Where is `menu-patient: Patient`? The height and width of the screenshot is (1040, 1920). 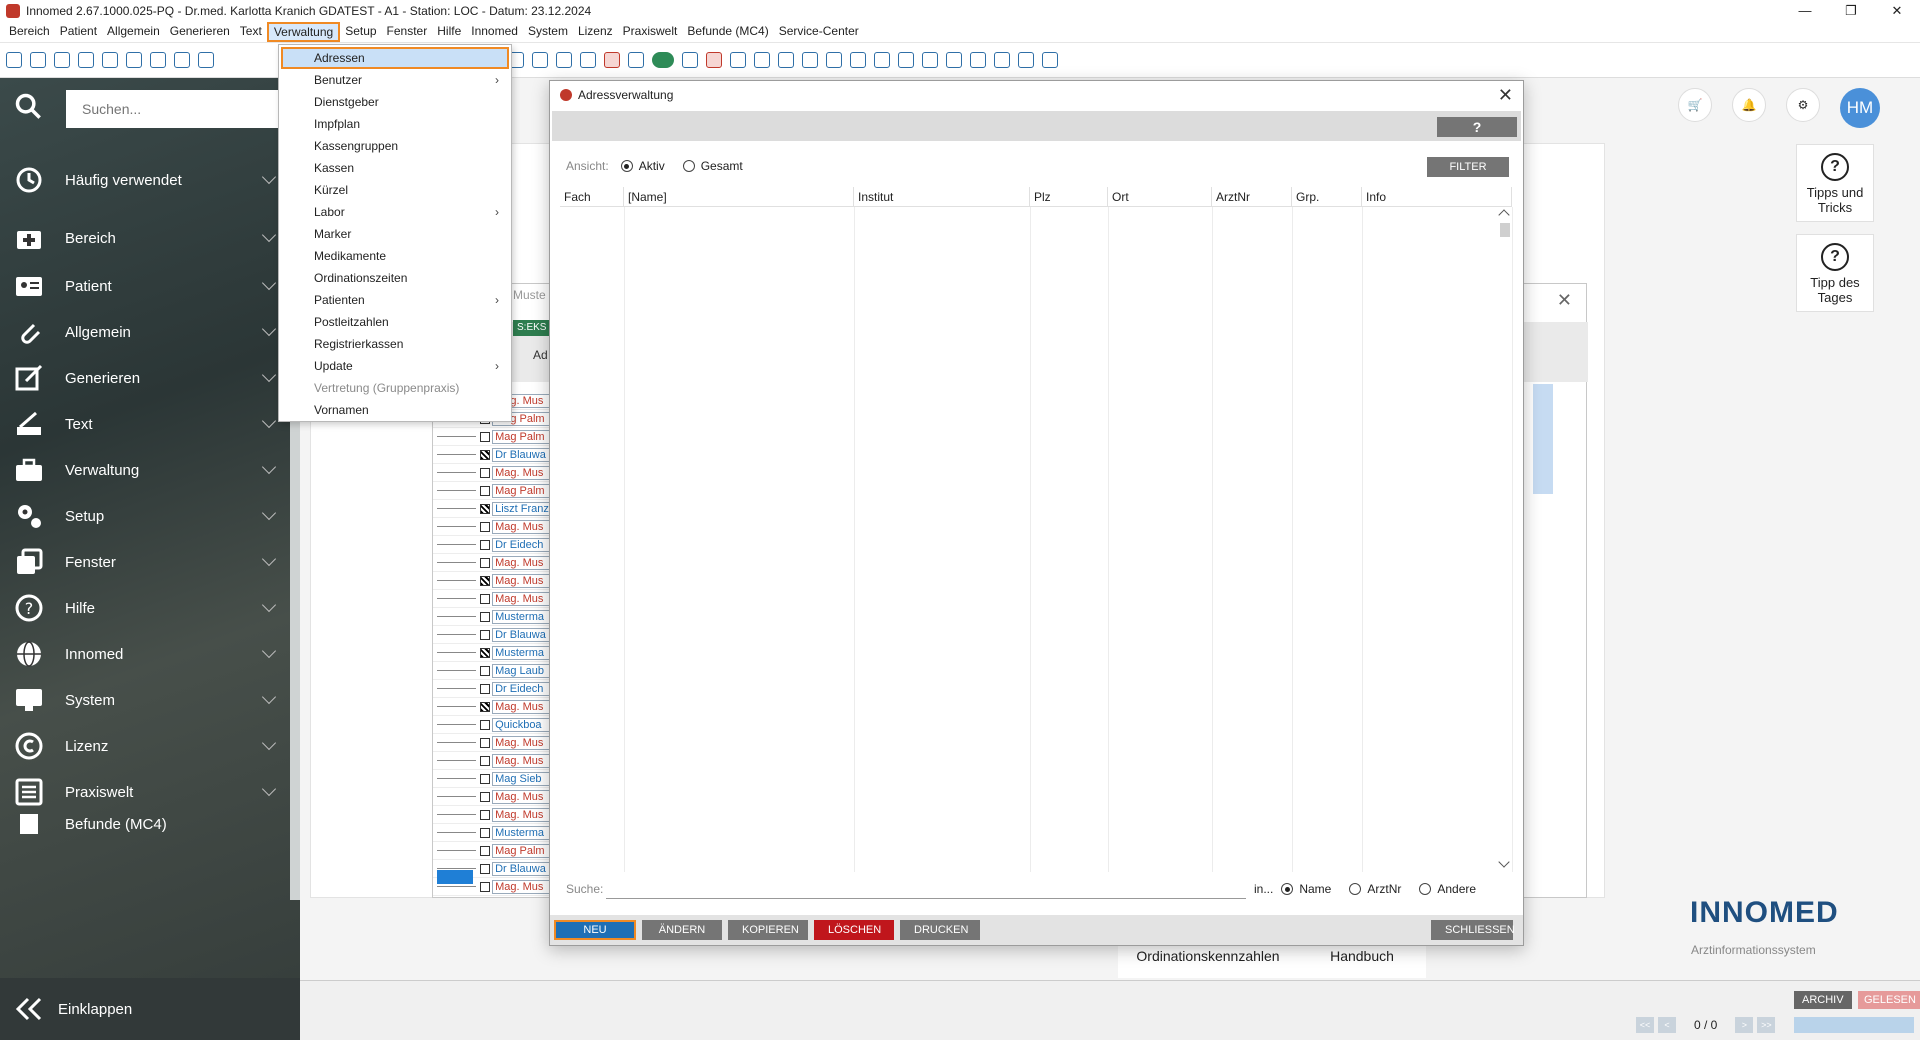 menu-patient: Patient is located at coordinates (78, 32).